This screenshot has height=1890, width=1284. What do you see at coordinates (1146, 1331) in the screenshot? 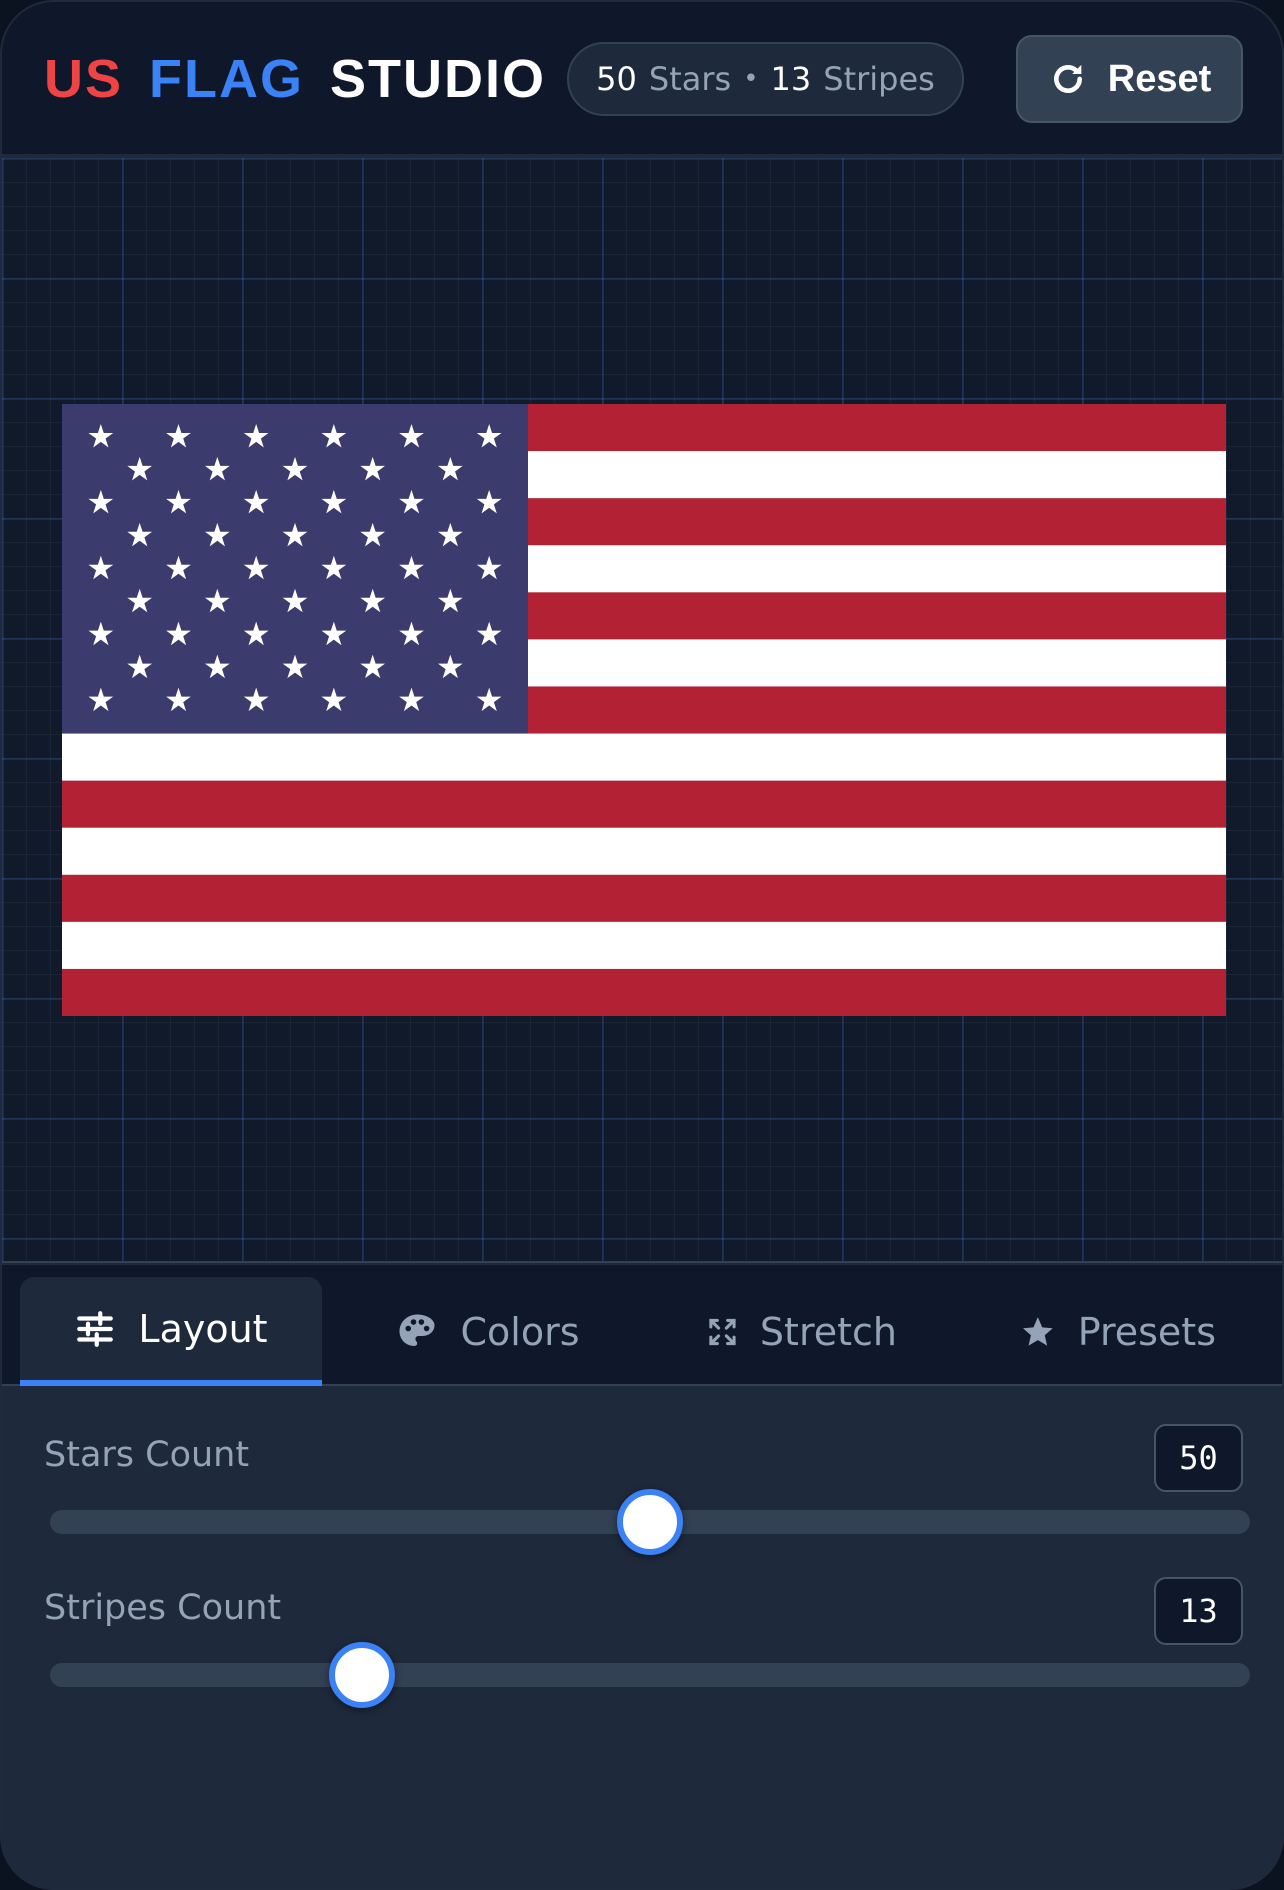
I see `tab-presets-label: Presets` at bounding box center [1146, 1331].